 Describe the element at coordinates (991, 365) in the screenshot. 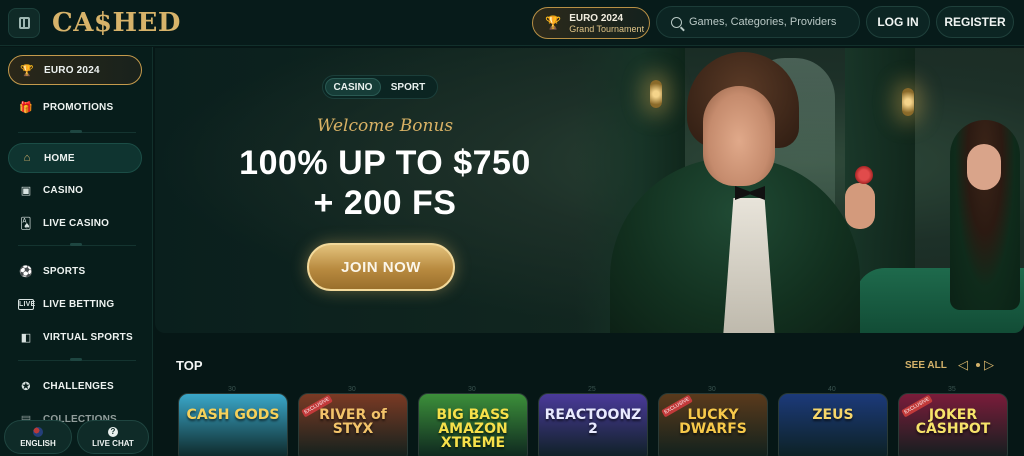

I see `chevron-right-icon: ▷` at that location.